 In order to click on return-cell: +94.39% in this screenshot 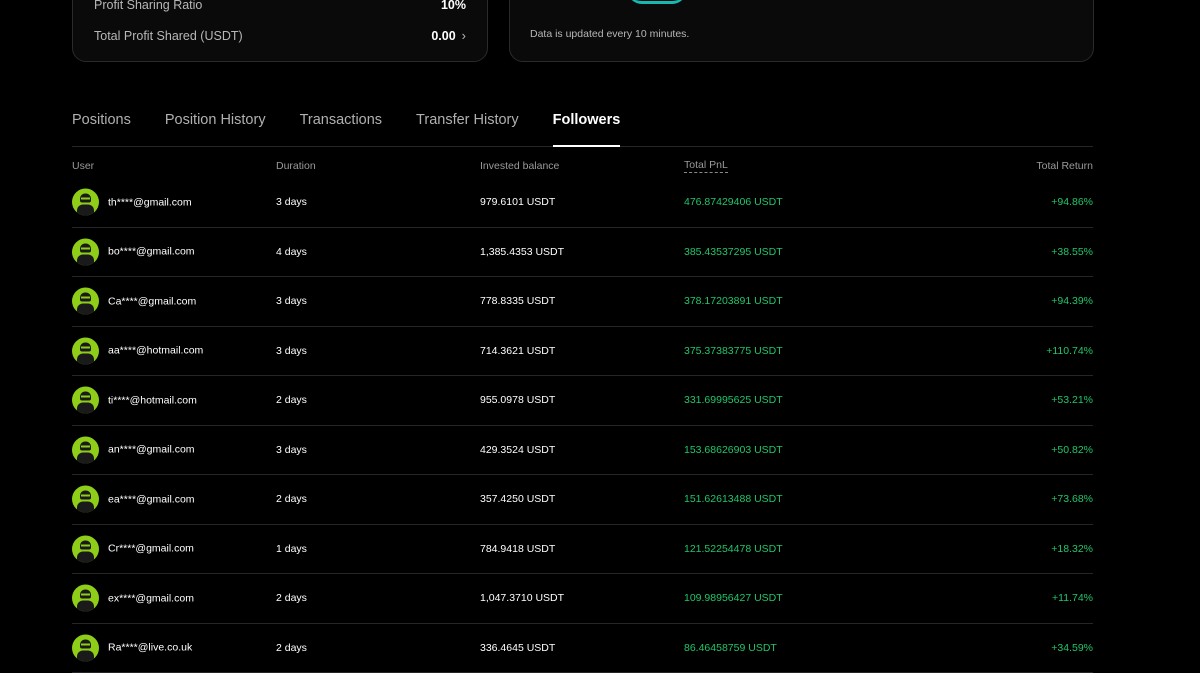, I will do `click(1072, 301)`.